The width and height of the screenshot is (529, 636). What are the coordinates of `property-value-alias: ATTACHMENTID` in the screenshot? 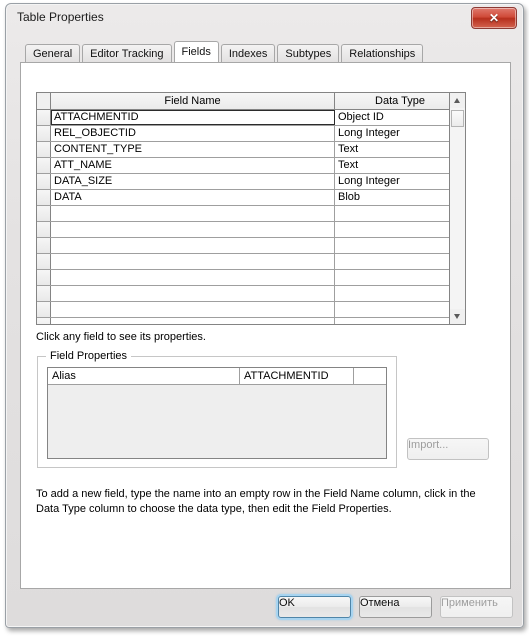 It's located at (297, 376).